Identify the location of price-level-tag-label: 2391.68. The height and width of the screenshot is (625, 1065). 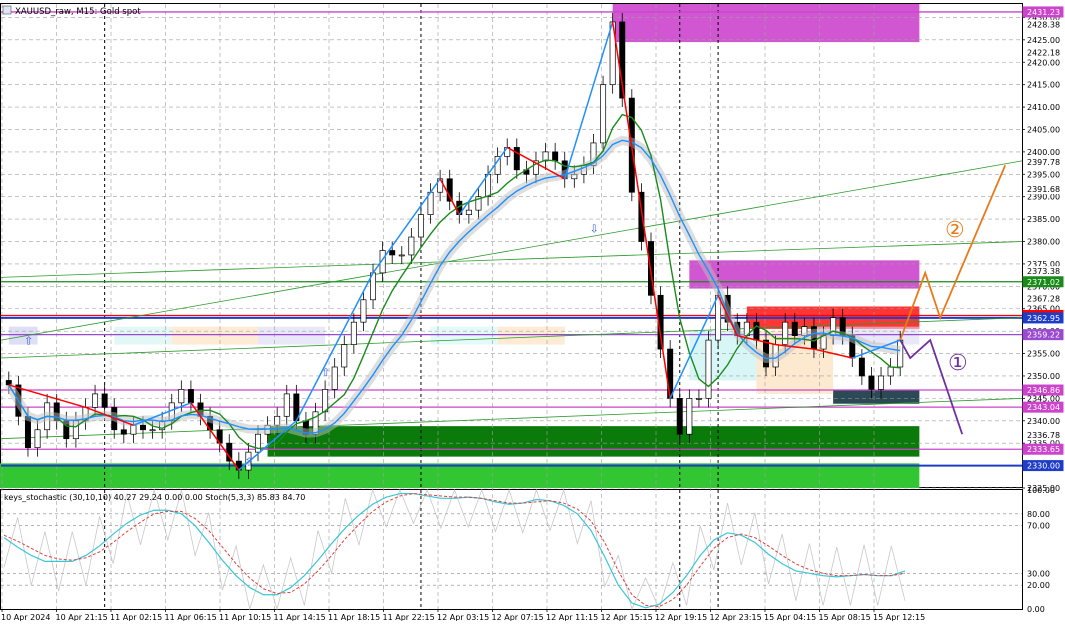
(1043, 189).